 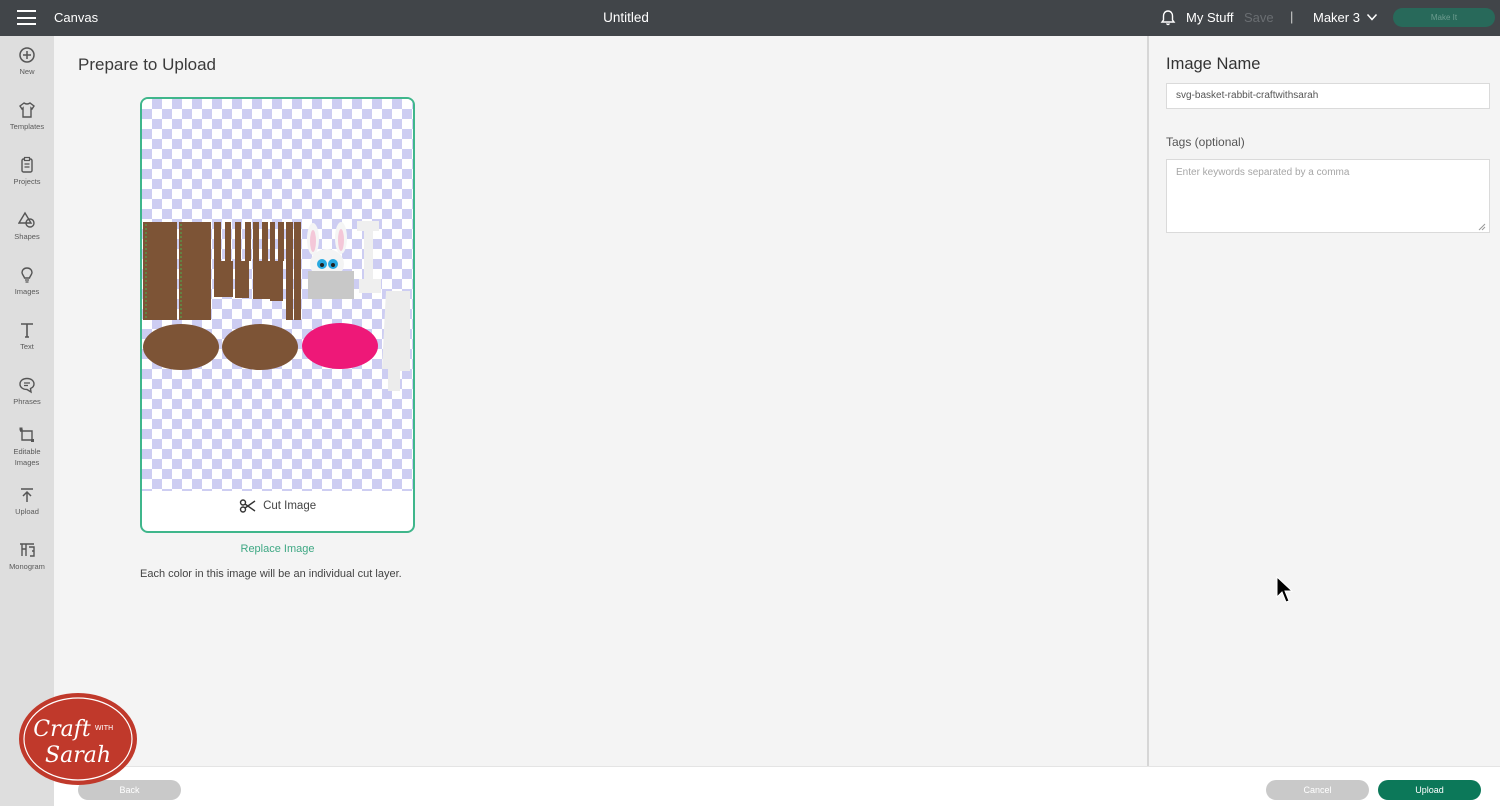 What do you see at coordinates (1444, 17) in the screenshot?
I see `make-it-button: Make It` at bounding box center [1444, 17].